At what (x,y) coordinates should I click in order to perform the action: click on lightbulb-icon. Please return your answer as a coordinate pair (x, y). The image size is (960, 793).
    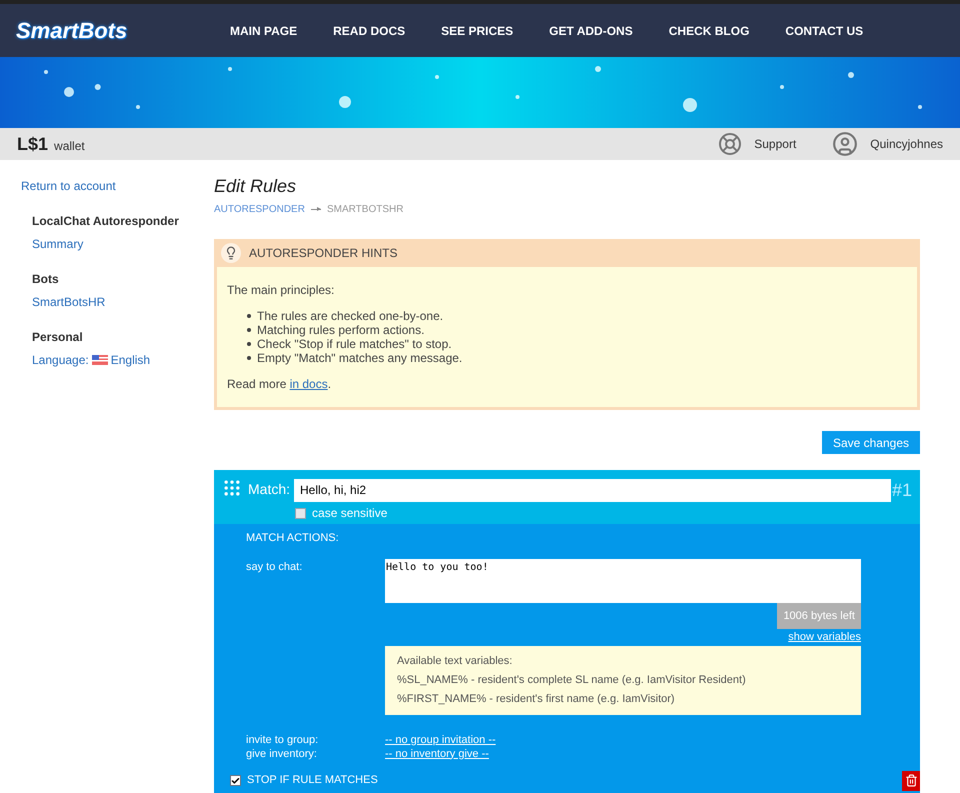
    Looking at the image, I should click on (231, 253).